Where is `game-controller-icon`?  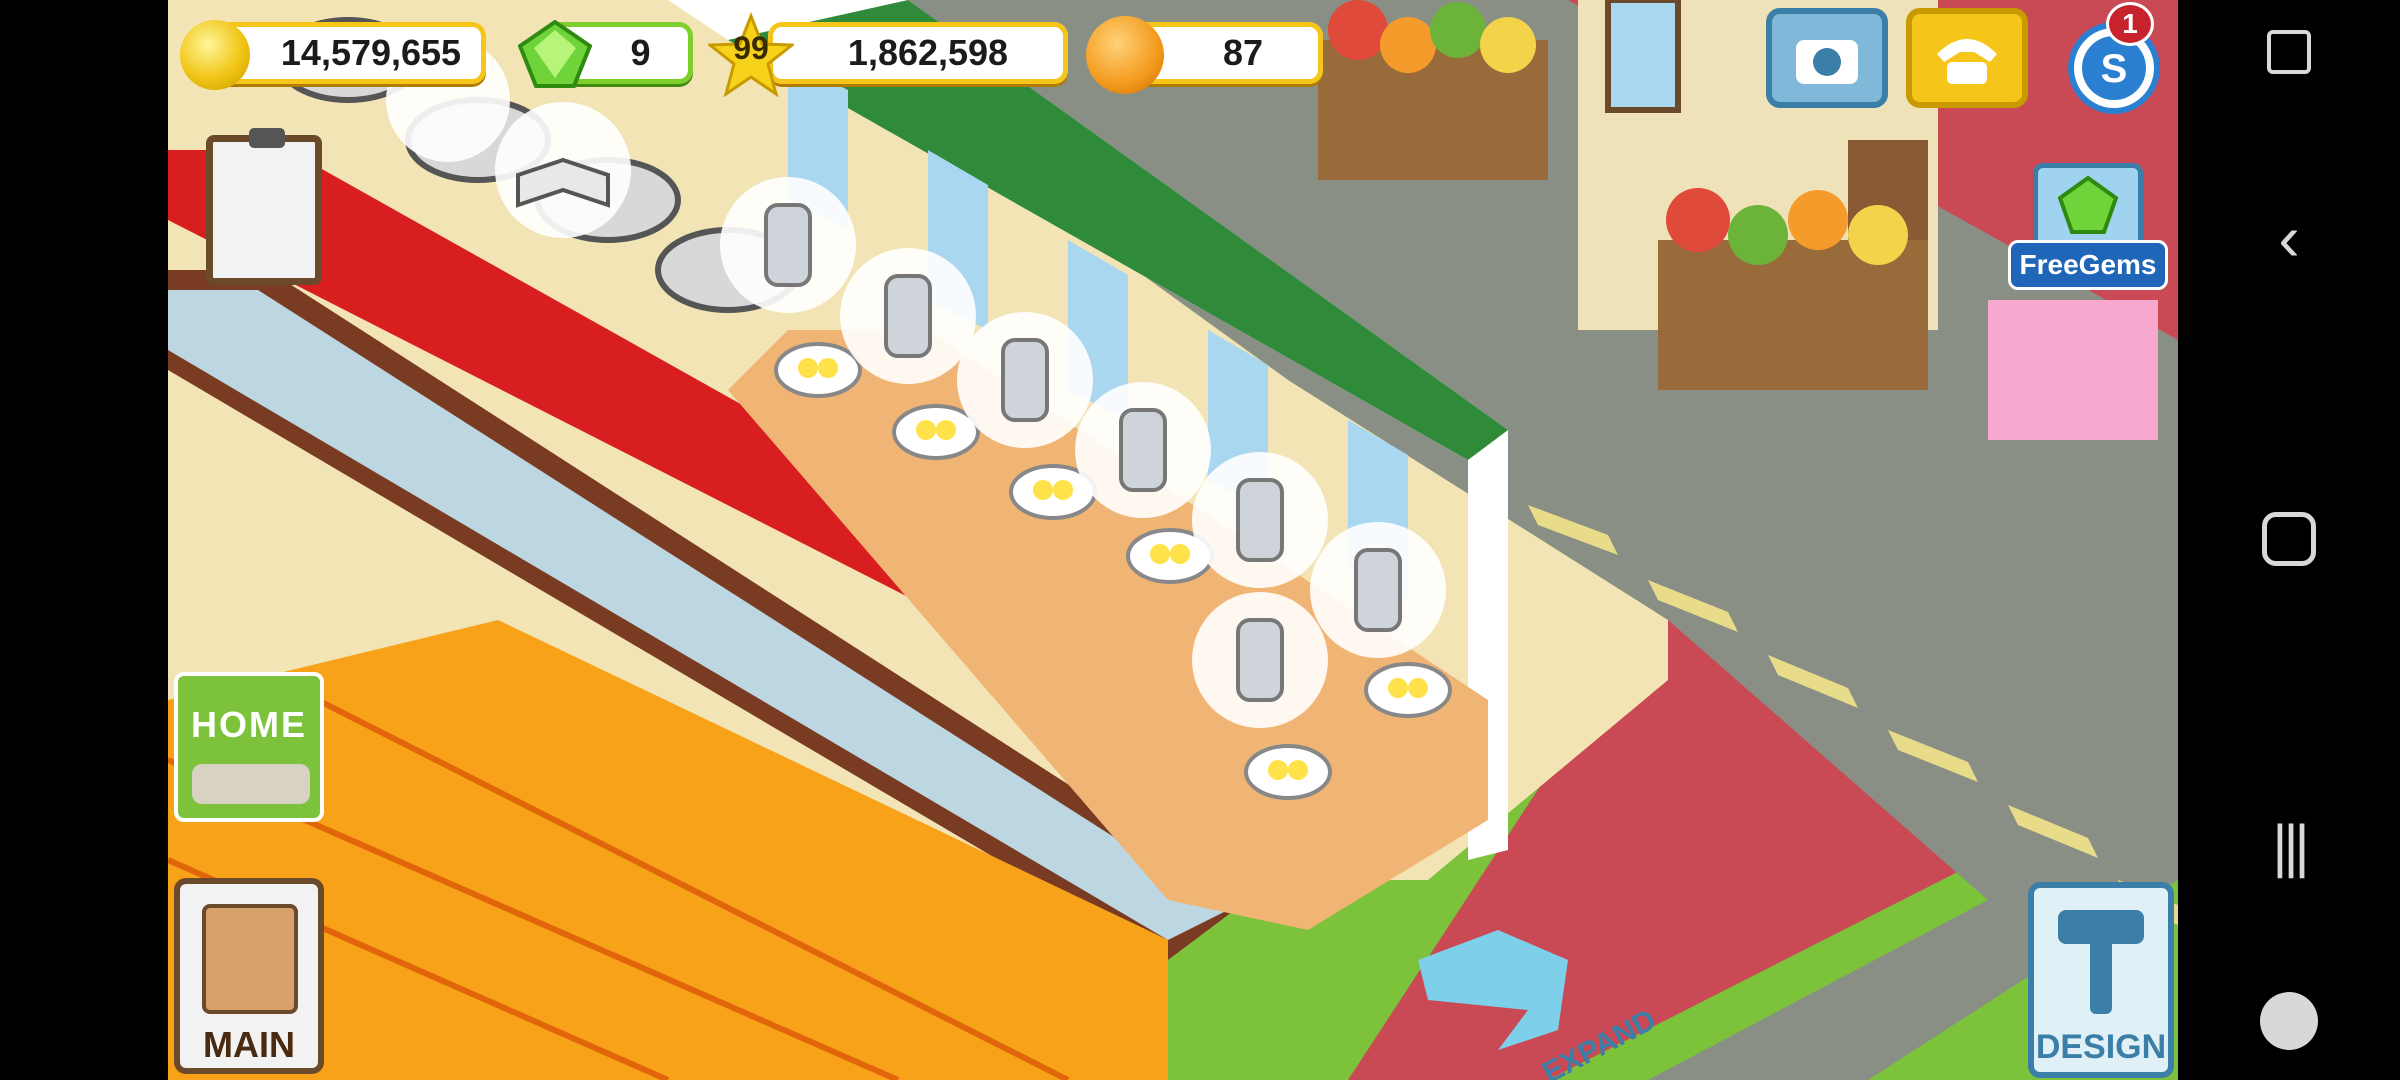 game-controller-icon is located at coordinates (2289, 1021).